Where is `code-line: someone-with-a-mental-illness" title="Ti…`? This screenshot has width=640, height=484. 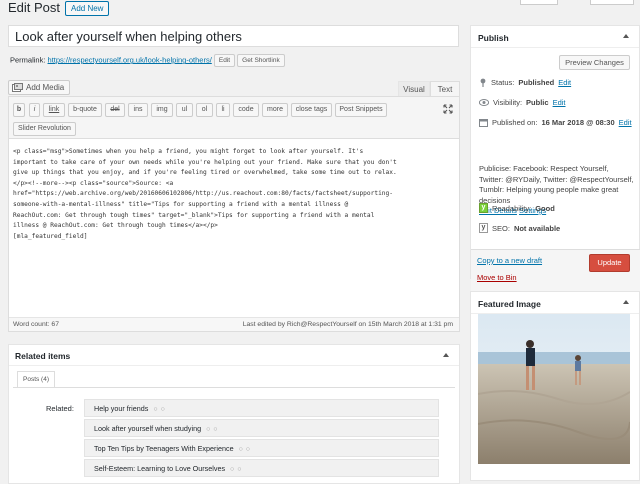 code-line: someone-with-a-mental-illness" title="Ti… is located at coordinates (181, 204).